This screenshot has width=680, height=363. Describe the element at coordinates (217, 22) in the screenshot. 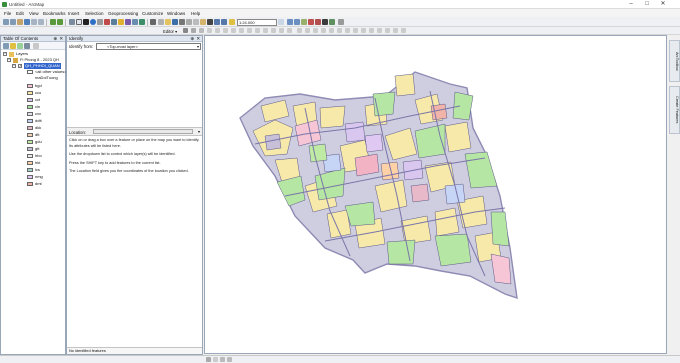

I see `undo-icon` at that location.